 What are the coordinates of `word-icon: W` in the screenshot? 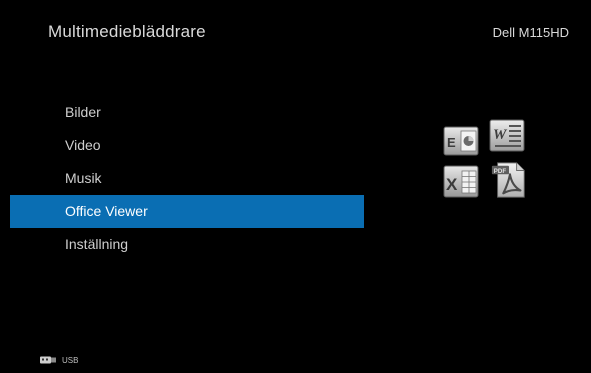 It's located at (507, 135).